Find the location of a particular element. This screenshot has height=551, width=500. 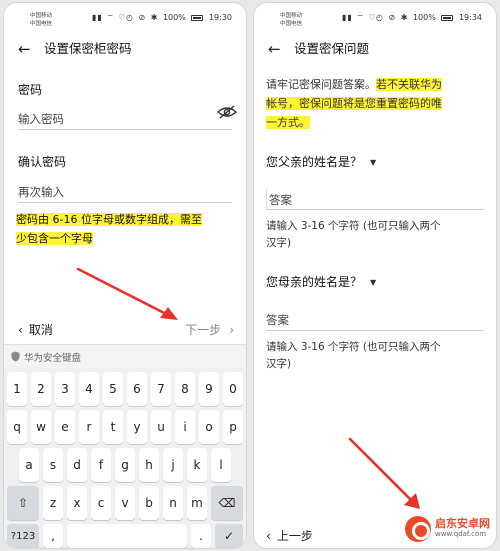

key: x is located at coordinates (77, 503).